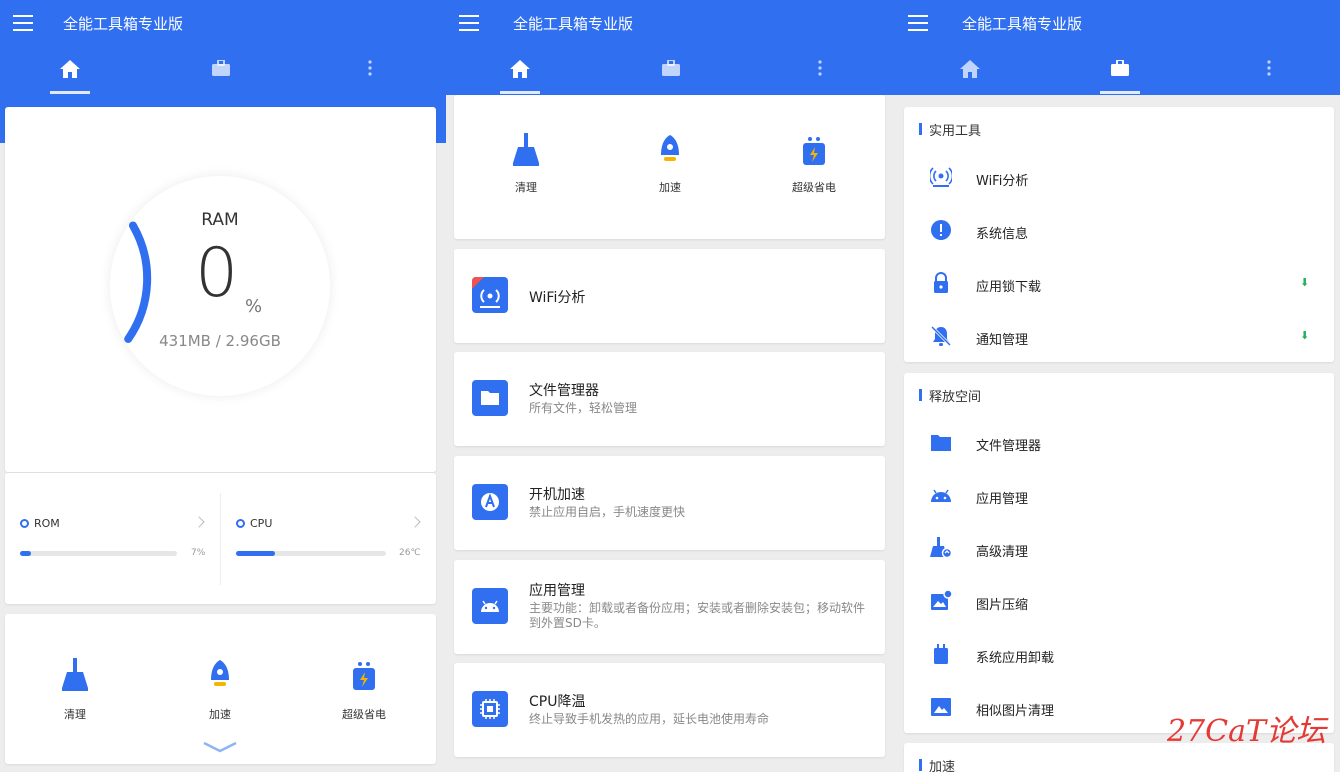 Image resolution: width=1340 pixels, height=772 pixels. Describe the element at coordinates (1002, 499) in the screenshot. I see `tool-label: 应用管理` at that location.